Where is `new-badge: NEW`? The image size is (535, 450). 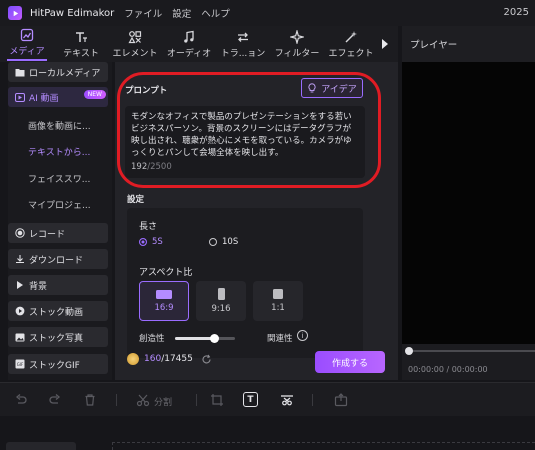 new-badge: NEW is located at coordinates (94, 94).